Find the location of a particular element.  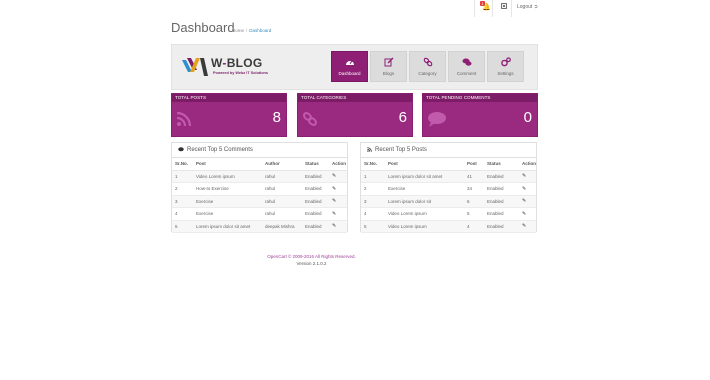

logout-label: Logout is located at coordinates (525, 7).